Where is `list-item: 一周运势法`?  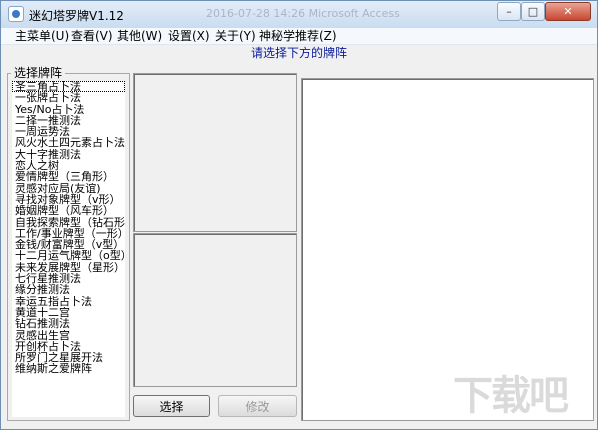 list-item: 一周运势法 is located at coordinates (68, 131).